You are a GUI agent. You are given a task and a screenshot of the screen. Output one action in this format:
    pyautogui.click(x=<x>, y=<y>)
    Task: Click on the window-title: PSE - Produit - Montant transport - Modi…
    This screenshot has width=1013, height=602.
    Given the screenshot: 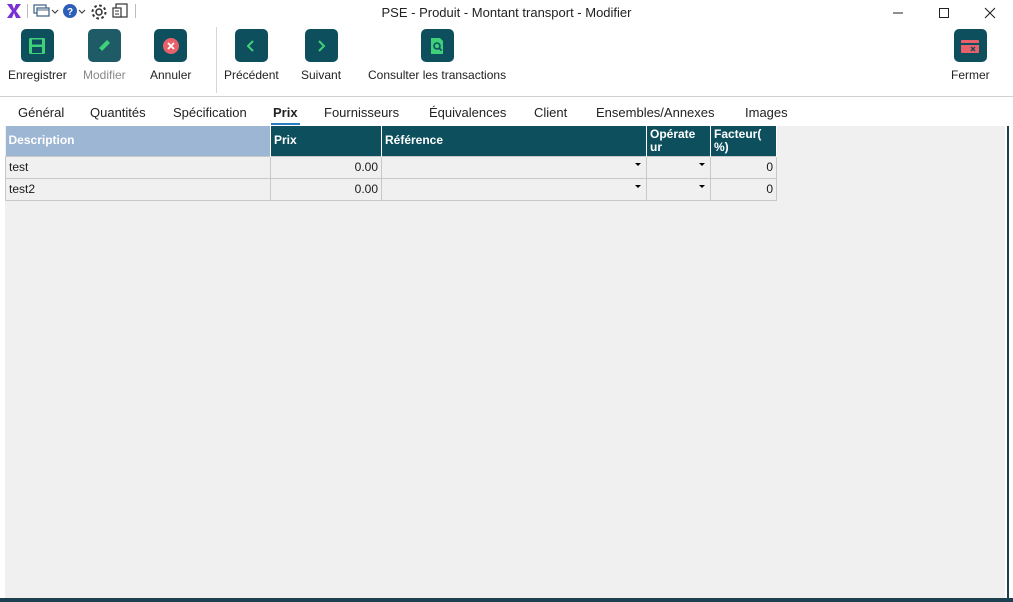 What is the action you would take?
    pyautogui.click(x=506, y=12)
    